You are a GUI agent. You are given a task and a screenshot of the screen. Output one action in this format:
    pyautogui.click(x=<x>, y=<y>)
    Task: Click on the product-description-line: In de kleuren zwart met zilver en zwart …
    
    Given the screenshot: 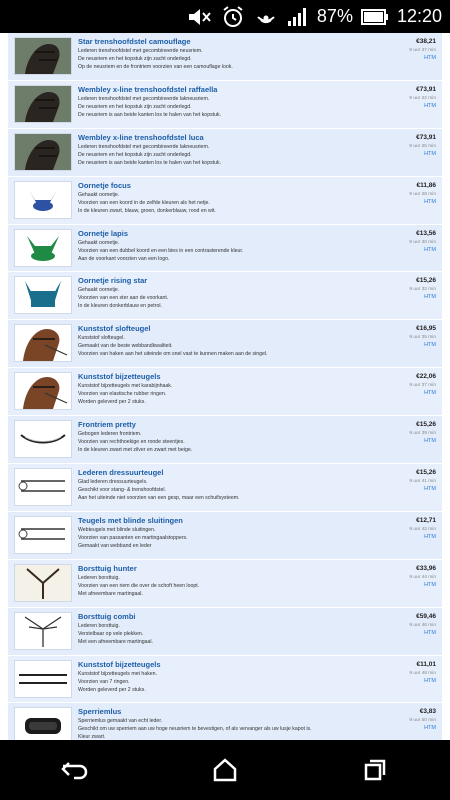 What is the action you would take?
    pyautogui.click(x=135, y=450)
    